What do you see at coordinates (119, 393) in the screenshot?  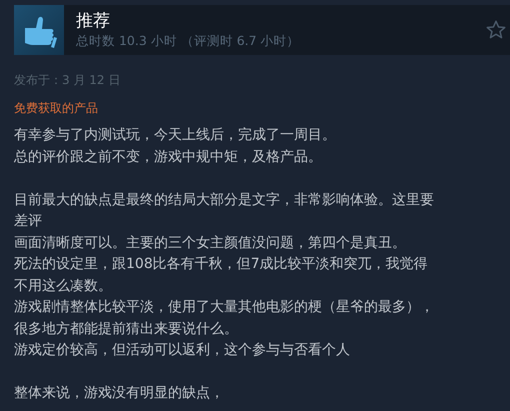 I see `review-text-line: 整体来说，游戏没有明显的缺点，` at bounding box center [119, 393].